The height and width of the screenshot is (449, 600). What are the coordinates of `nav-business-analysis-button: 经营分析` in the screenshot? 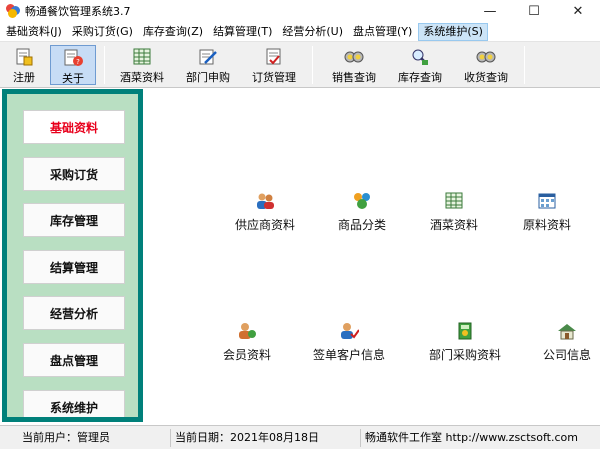 It's located at (74, 313).